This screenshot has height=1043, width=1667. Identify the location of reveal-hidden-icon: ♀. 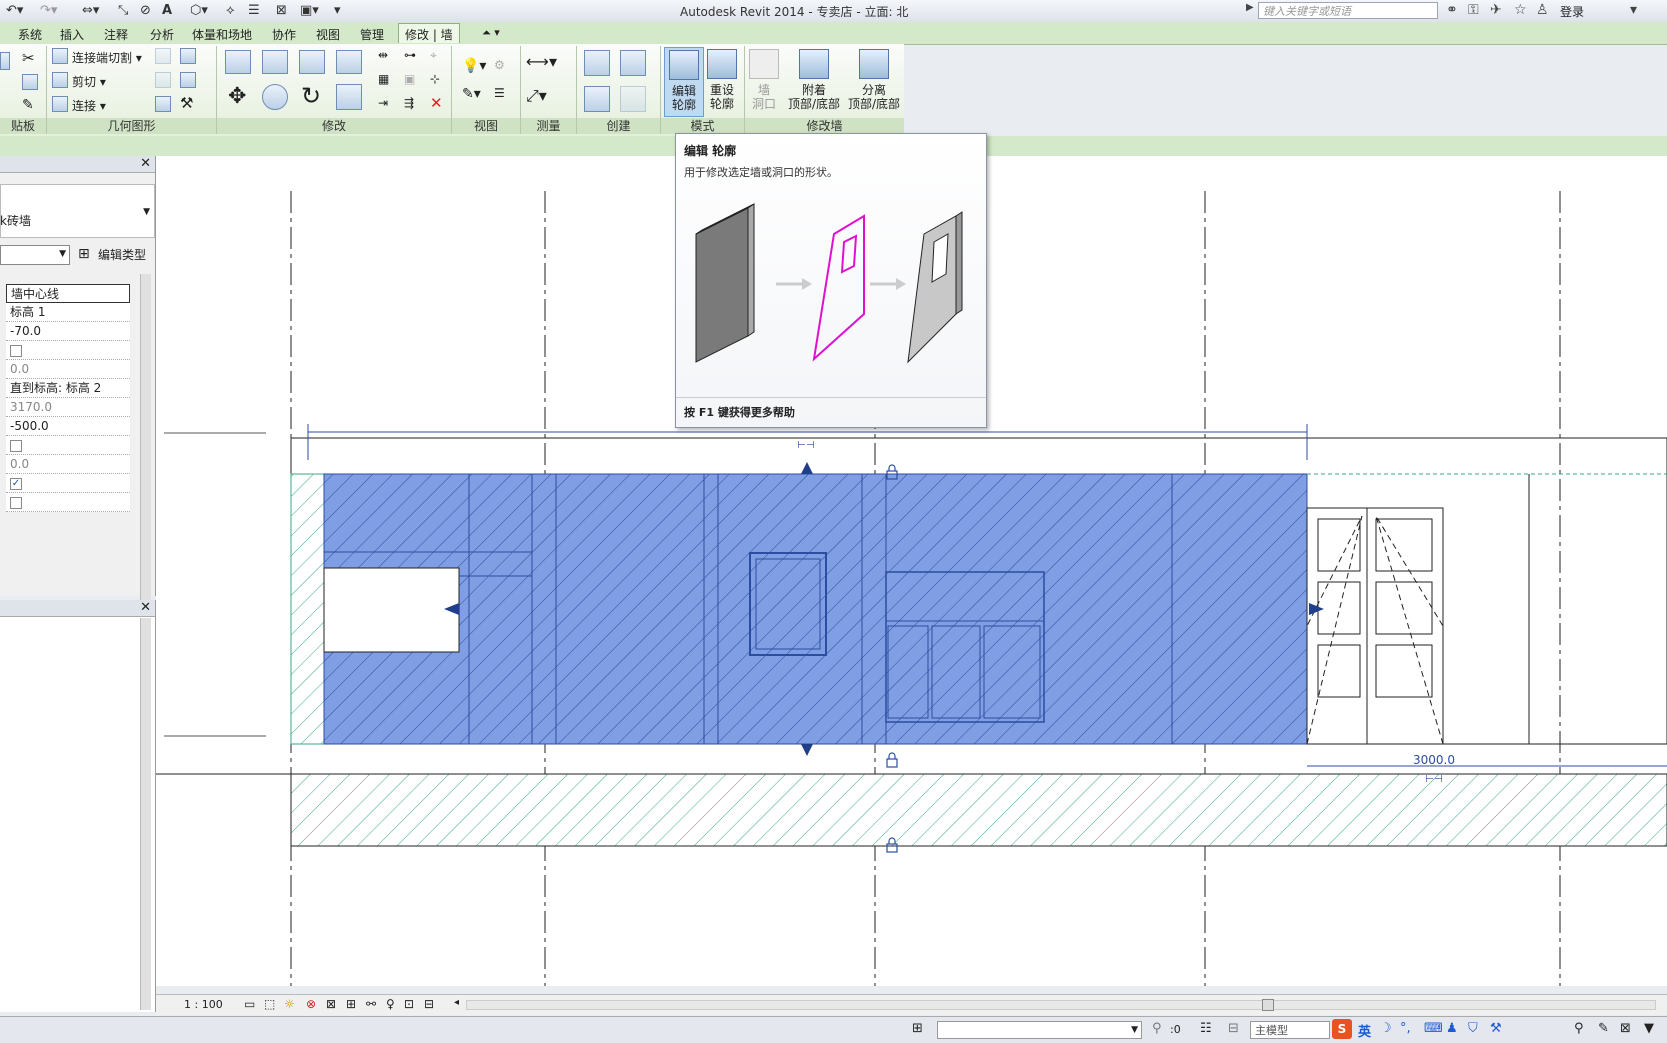
(390, 1004).